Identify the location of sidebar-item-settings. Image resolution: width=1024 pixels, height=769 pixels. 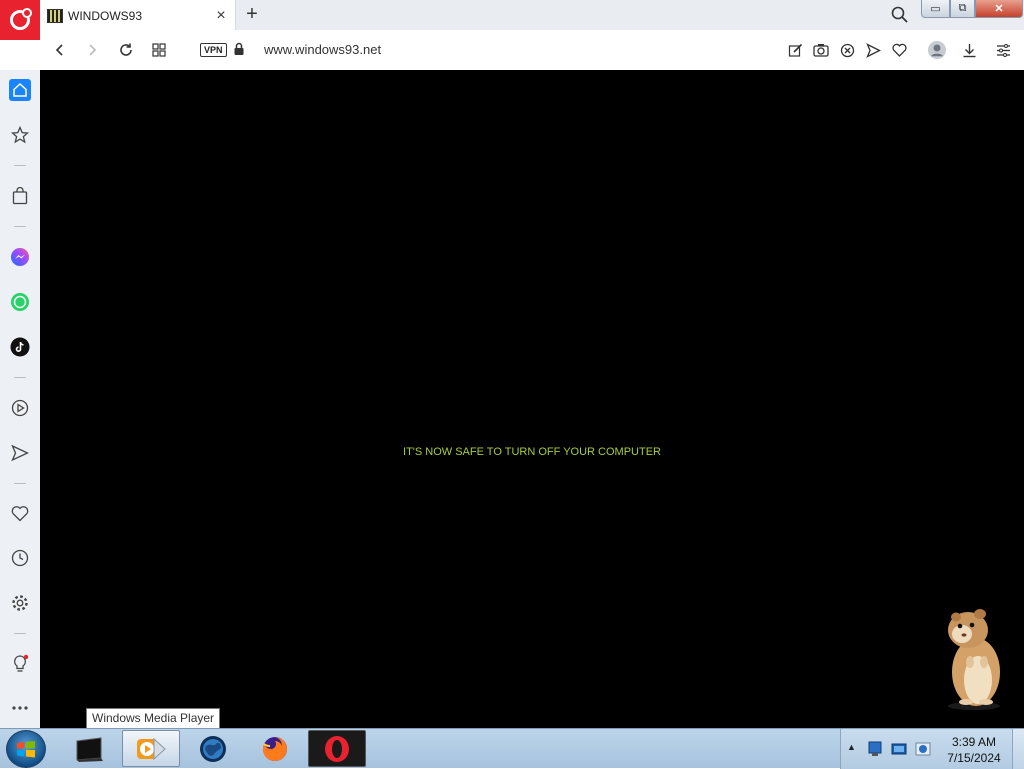
(20, 603).